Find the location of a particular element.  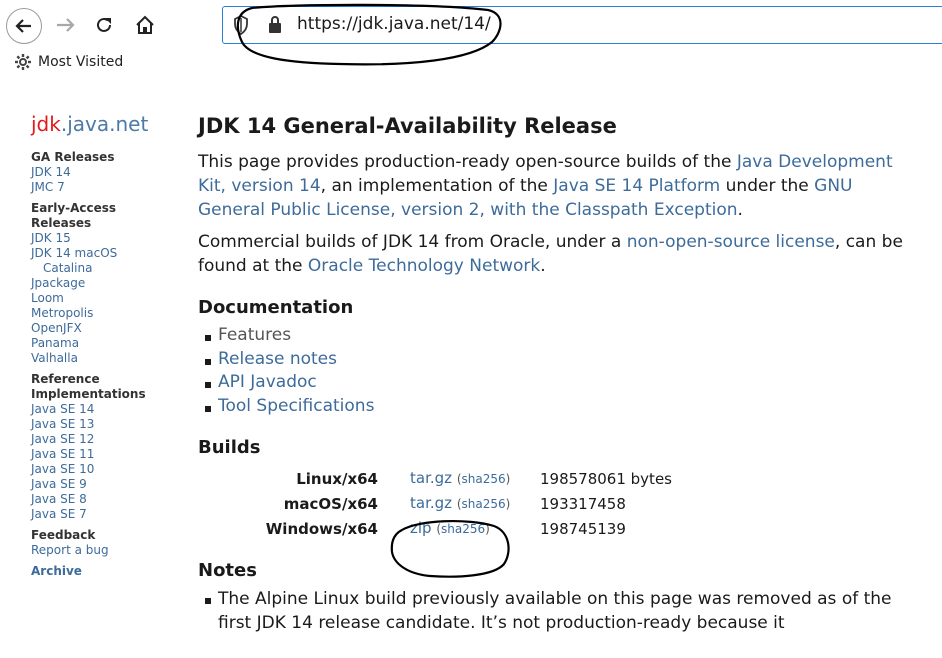

sidebar-item-openjfx: OpenJFX is located at coordinates (106, 328).